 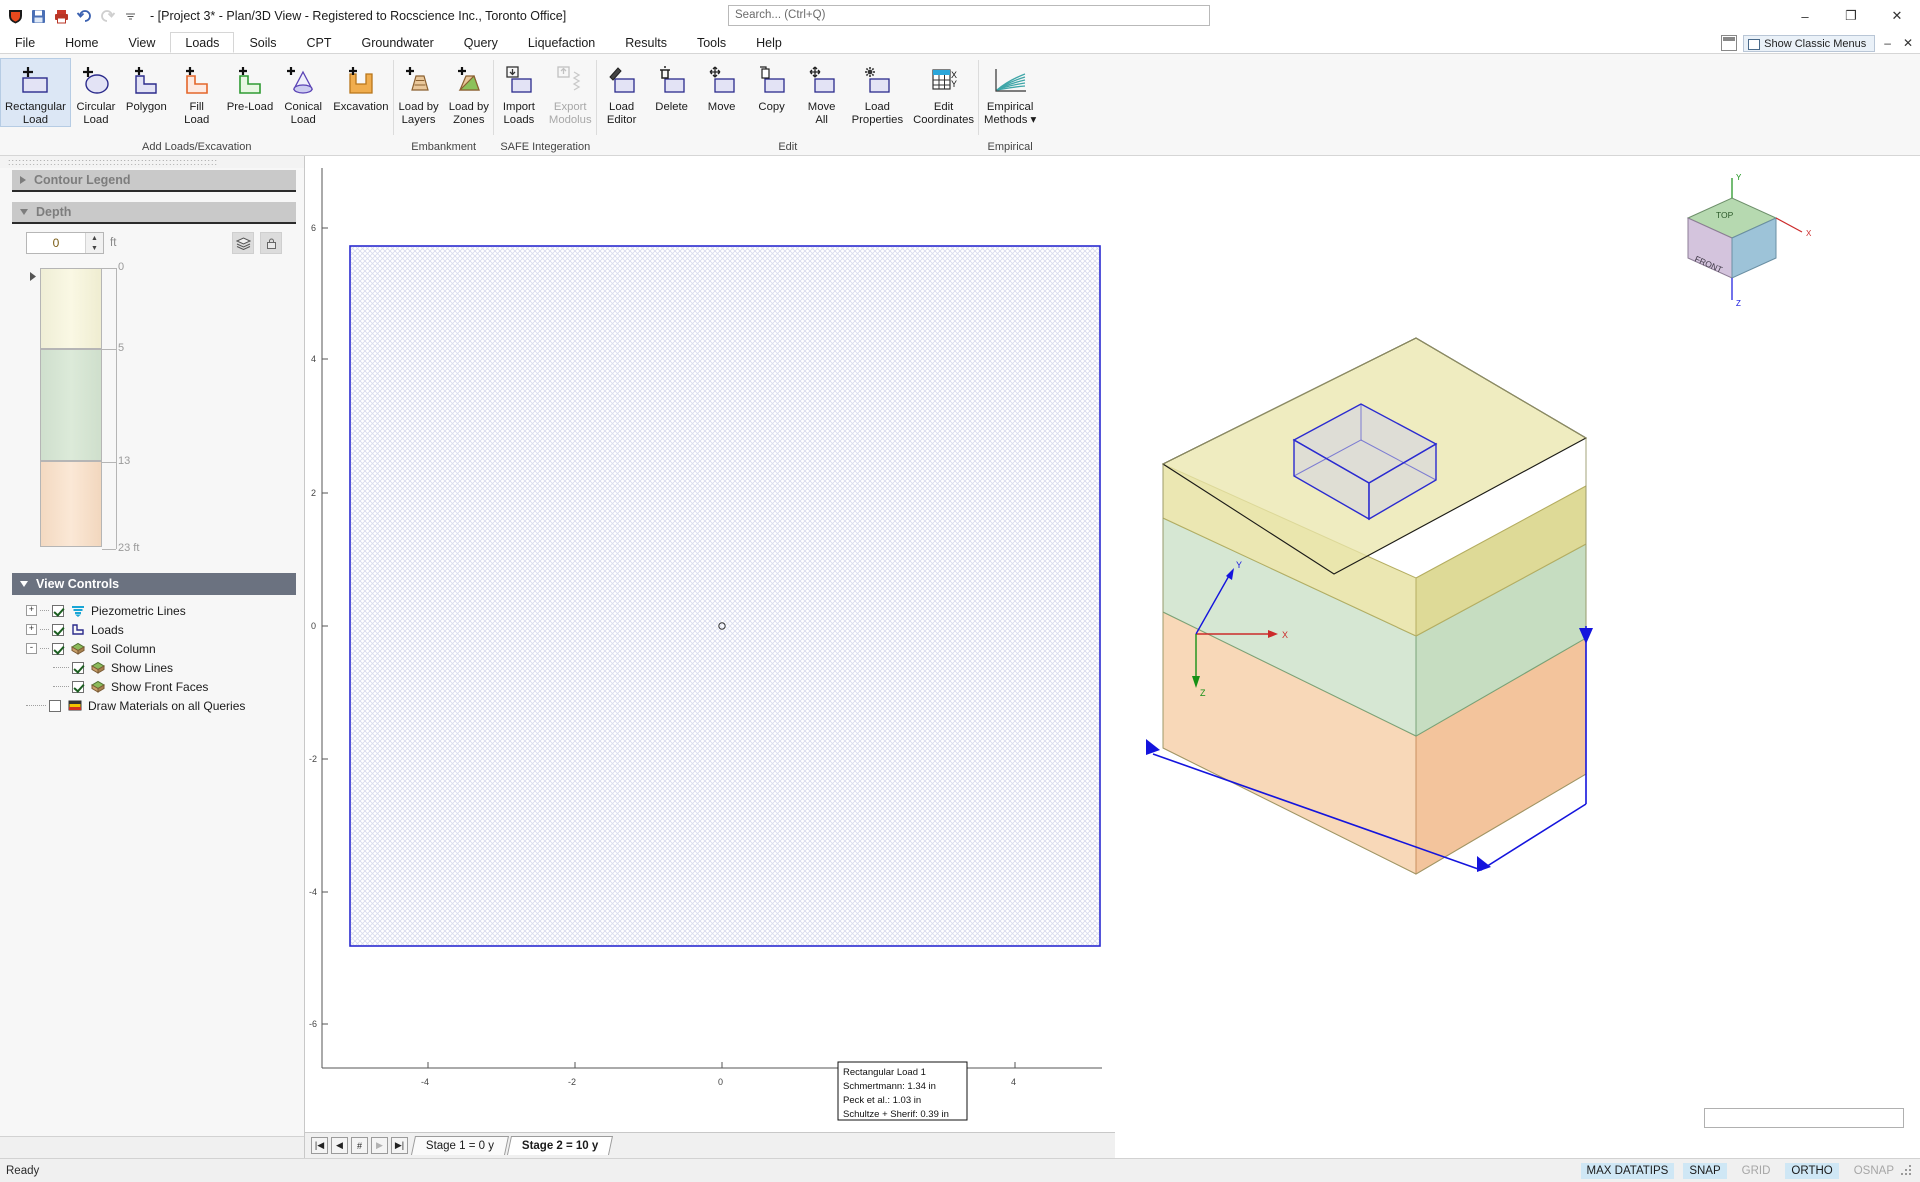 I want to click on depth-spinner: 0 ▲ ▼, so click(x=65, y=243).